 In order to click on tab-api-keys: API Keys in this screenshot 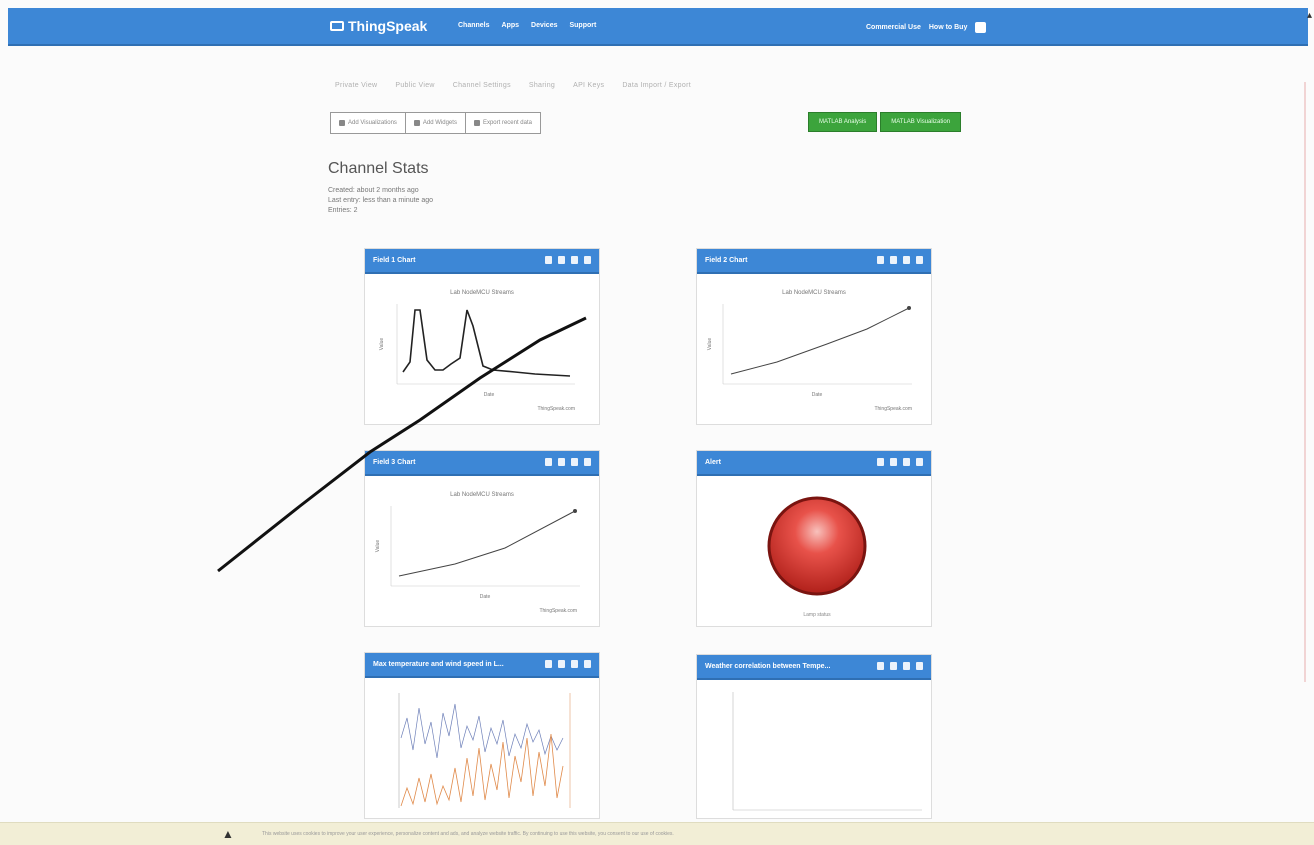, I will do `click(588, 85)`.